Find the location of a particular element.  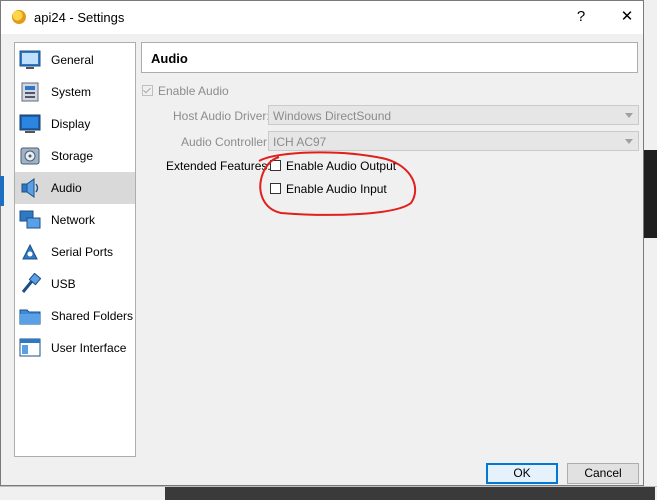

sidebar-item-network: Network is located at coordinates (75, 220).